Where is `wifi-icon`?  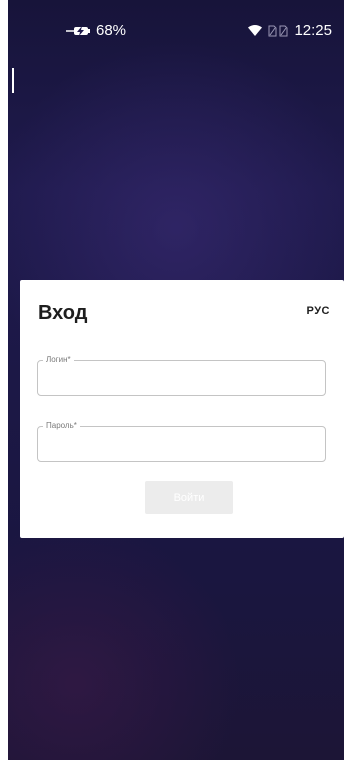
wifi-icon is located at coordinates (255, 30).